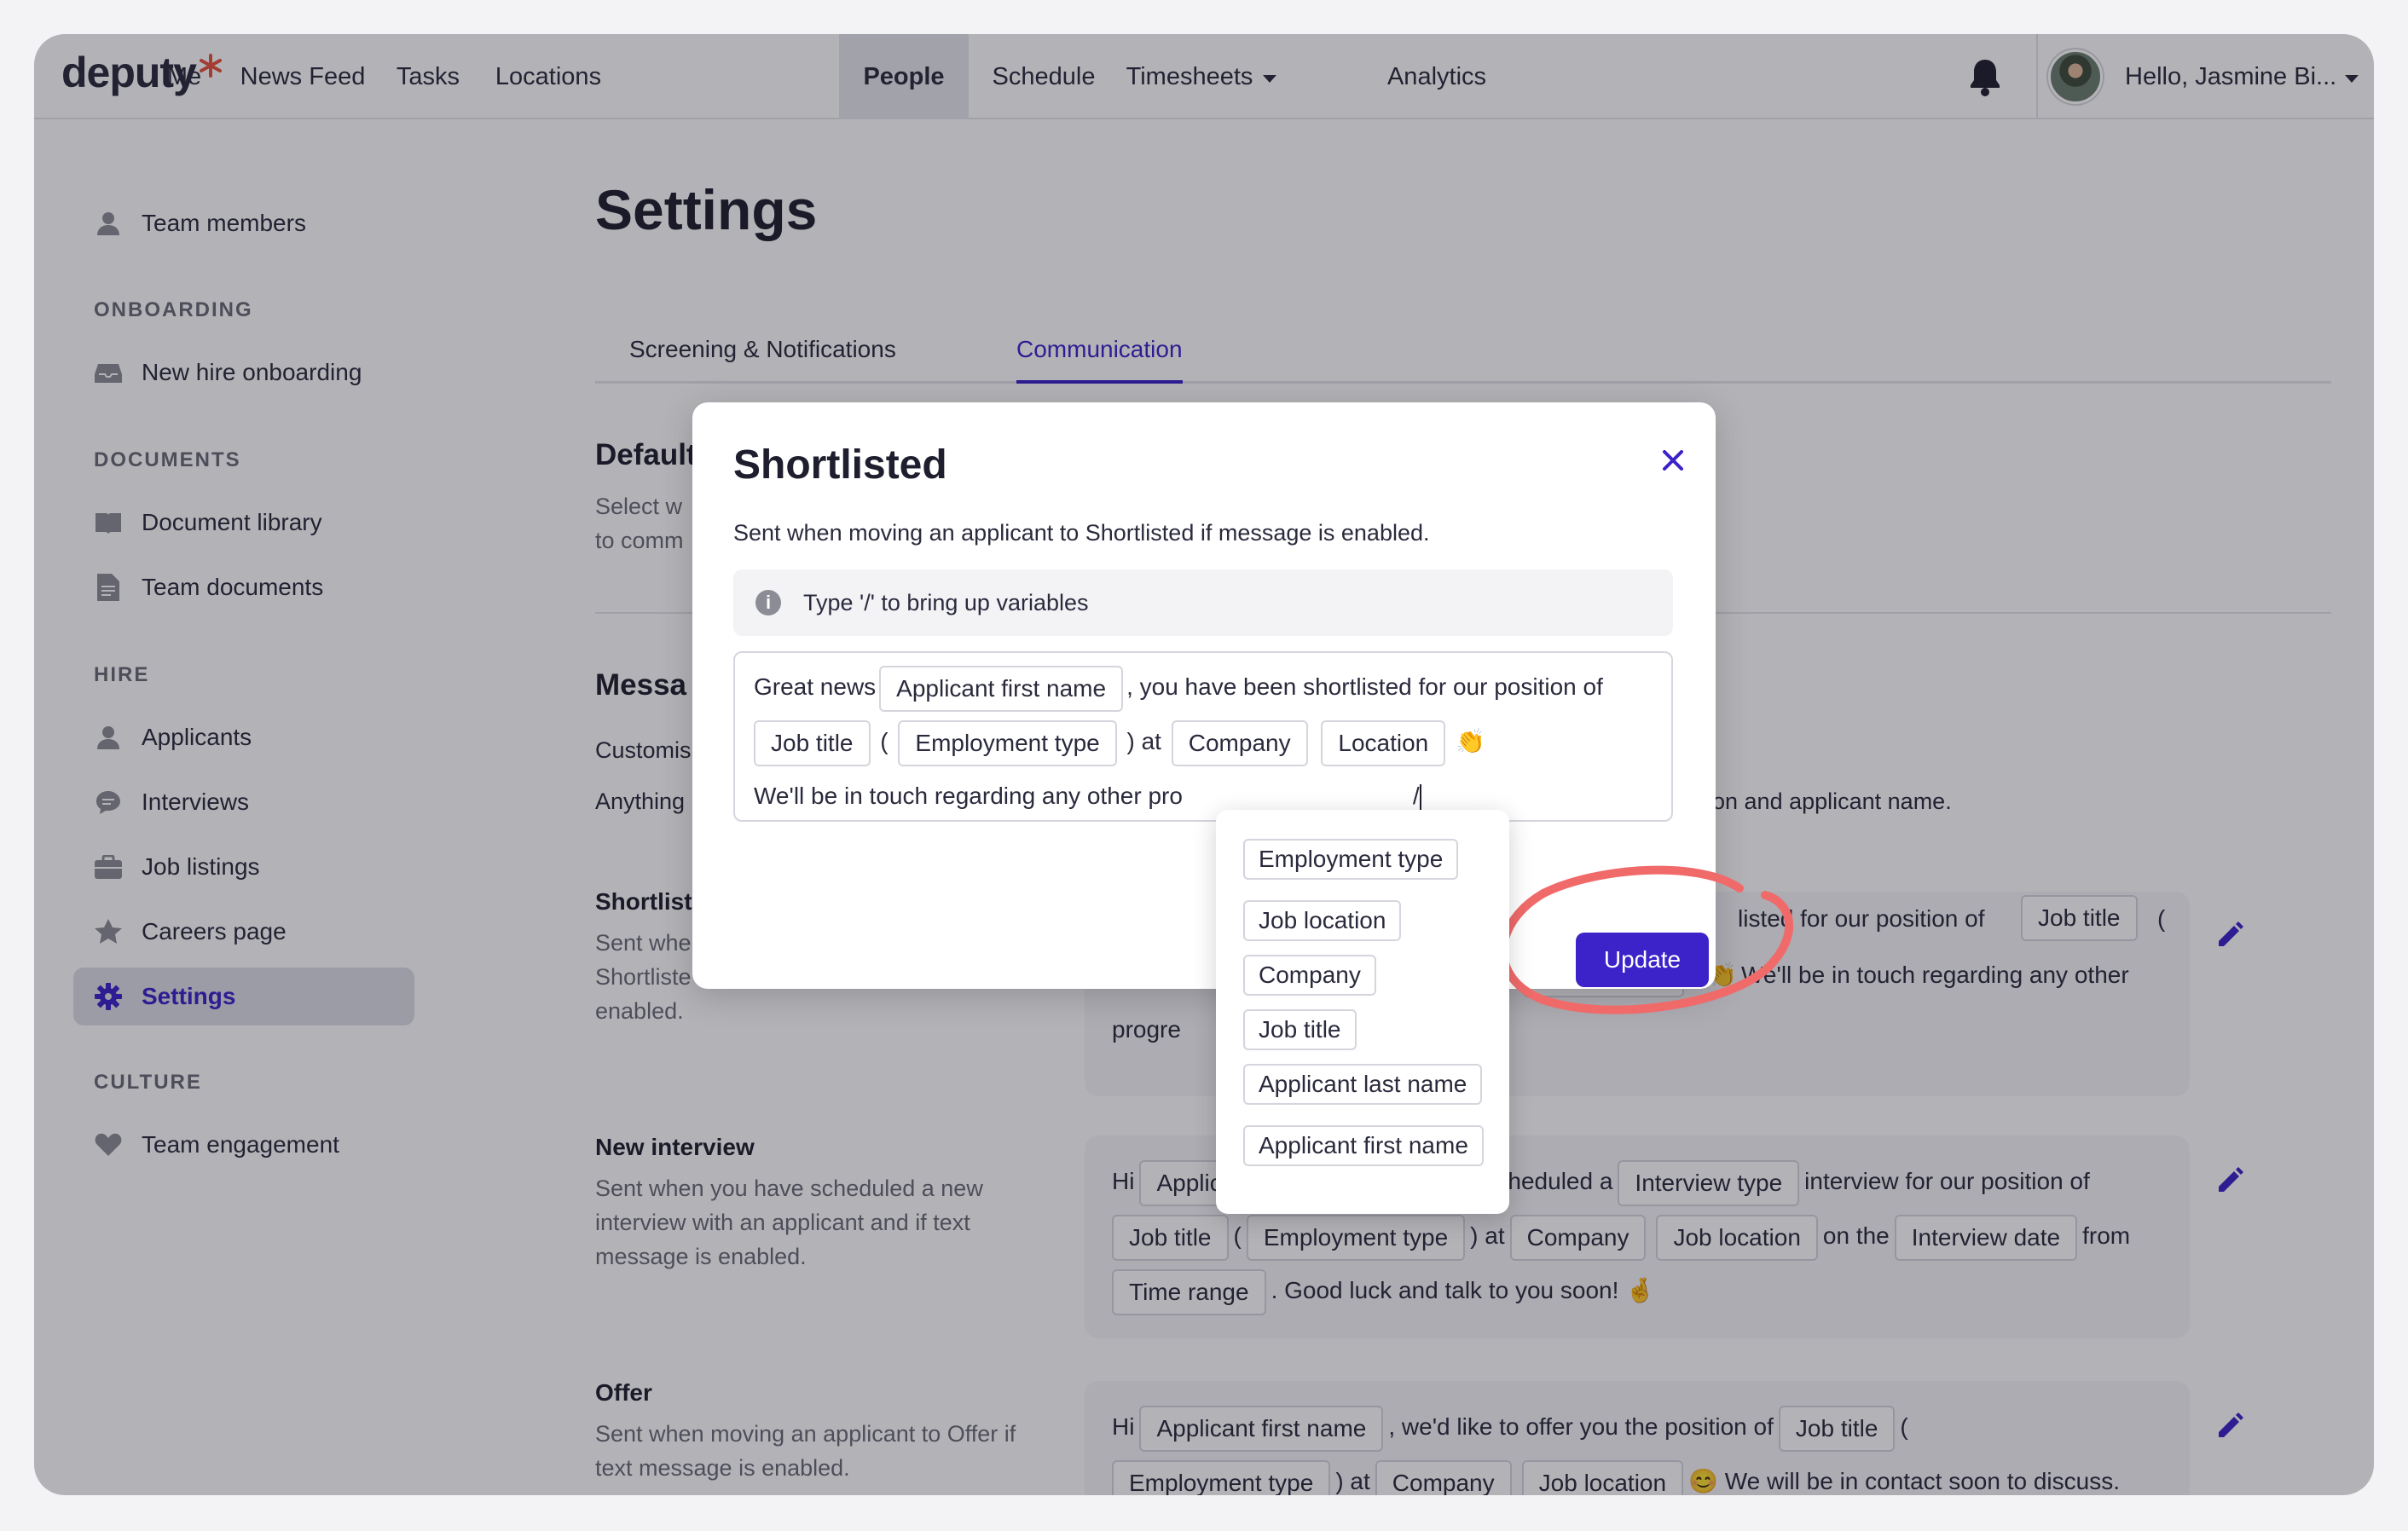 The image size is (2408, 1531). I want to click on editor-text: (, so click(884, 741).